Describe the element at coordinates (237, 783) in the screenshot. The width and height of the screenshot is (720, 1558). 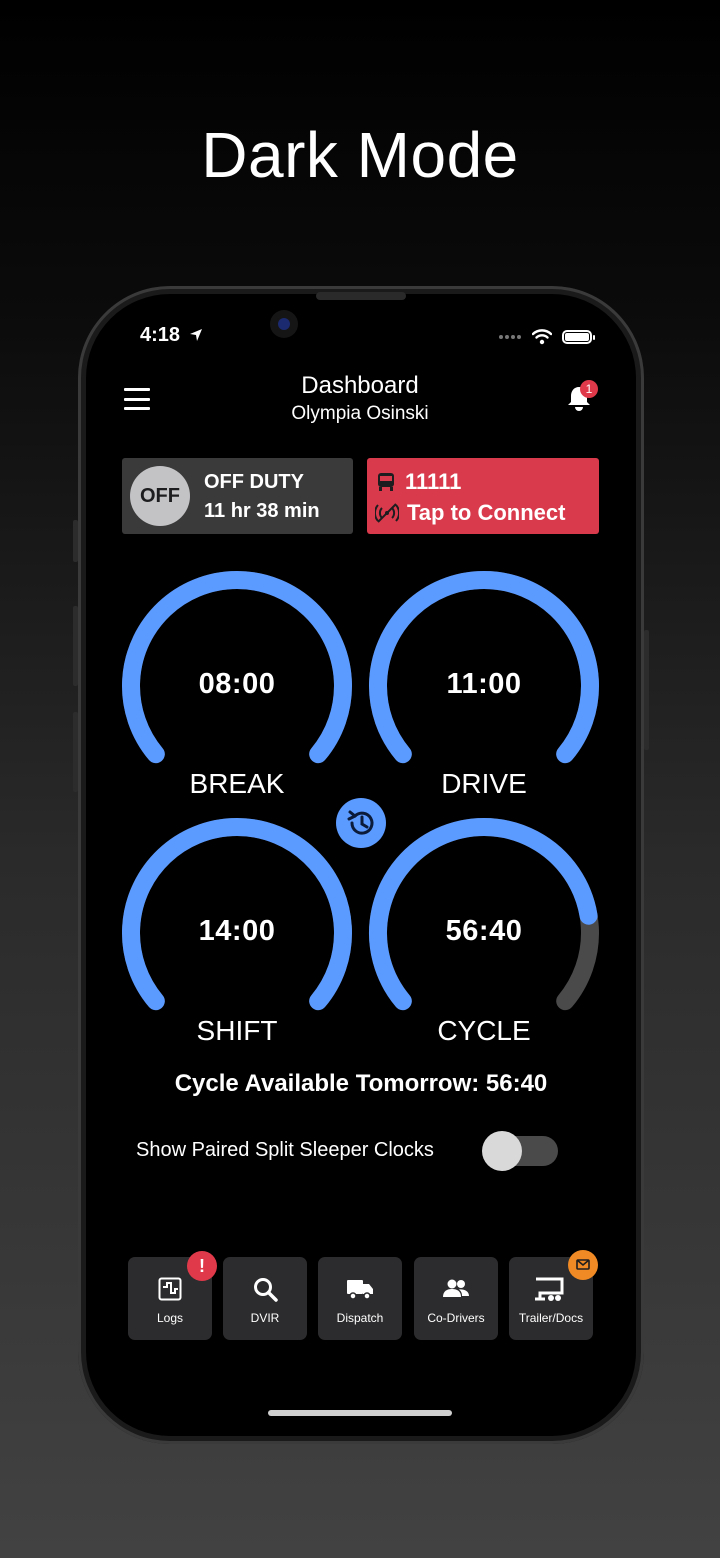
I see `break-label: BREAK` at that location.